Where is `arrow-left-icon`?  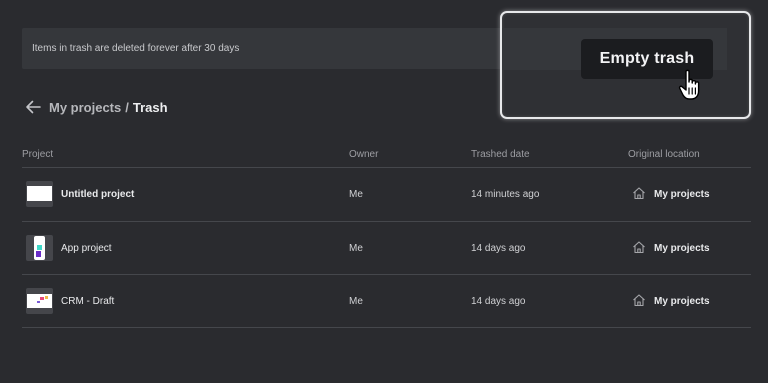 arrow-left-icon is located at coordinates (33, 107).